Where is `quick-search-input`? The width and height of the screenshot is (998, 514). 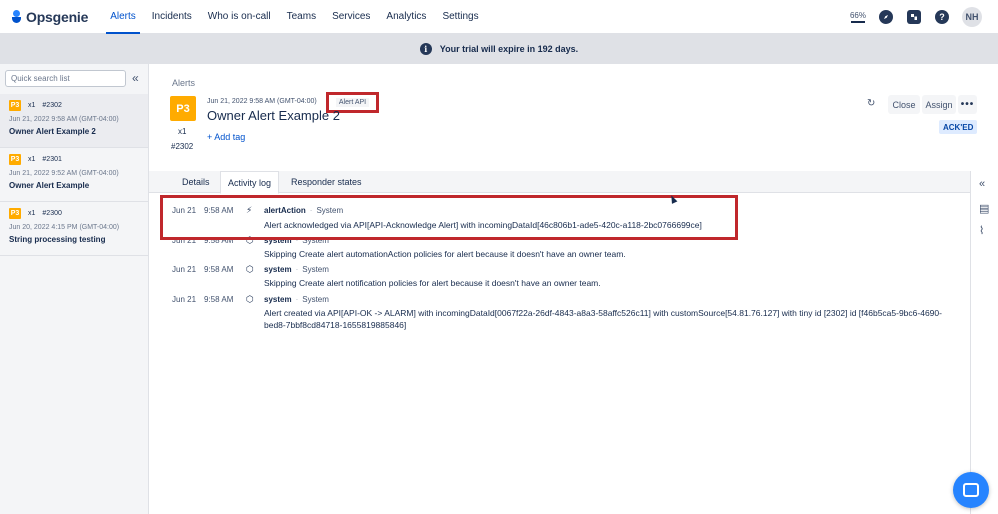 quick-search-input is located at coordinates (65, 78).